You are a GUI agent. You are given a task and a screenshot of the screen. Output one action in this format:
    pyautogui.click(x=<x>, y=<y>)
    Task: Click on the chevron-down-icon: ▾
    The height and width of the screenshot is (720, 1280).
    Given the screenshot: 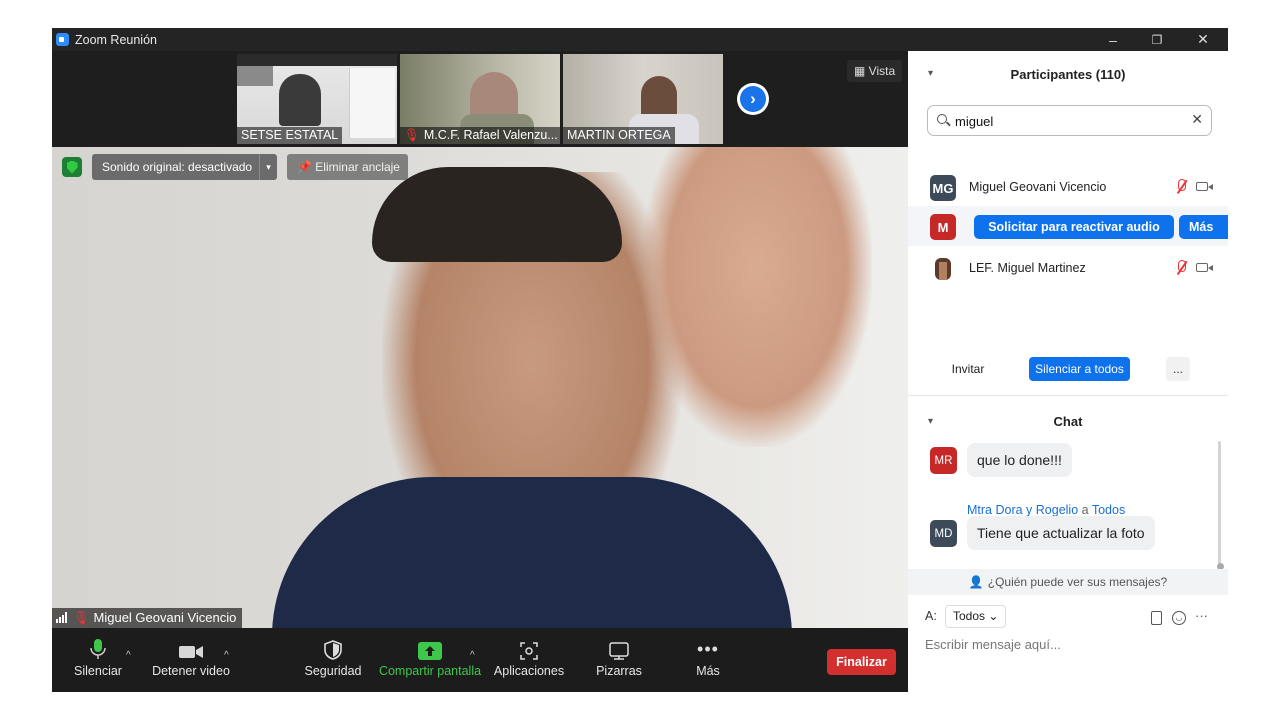 What is the action you would take?
    pyautogui.click(x=268, y=167)
    